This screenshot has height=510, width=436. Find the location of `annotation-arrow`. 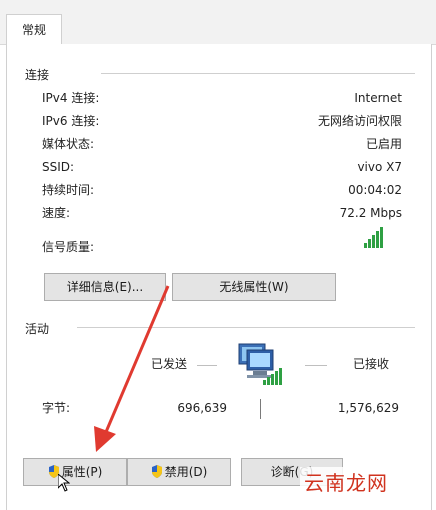

annotation-arrow is located at coordinates (132, 368).